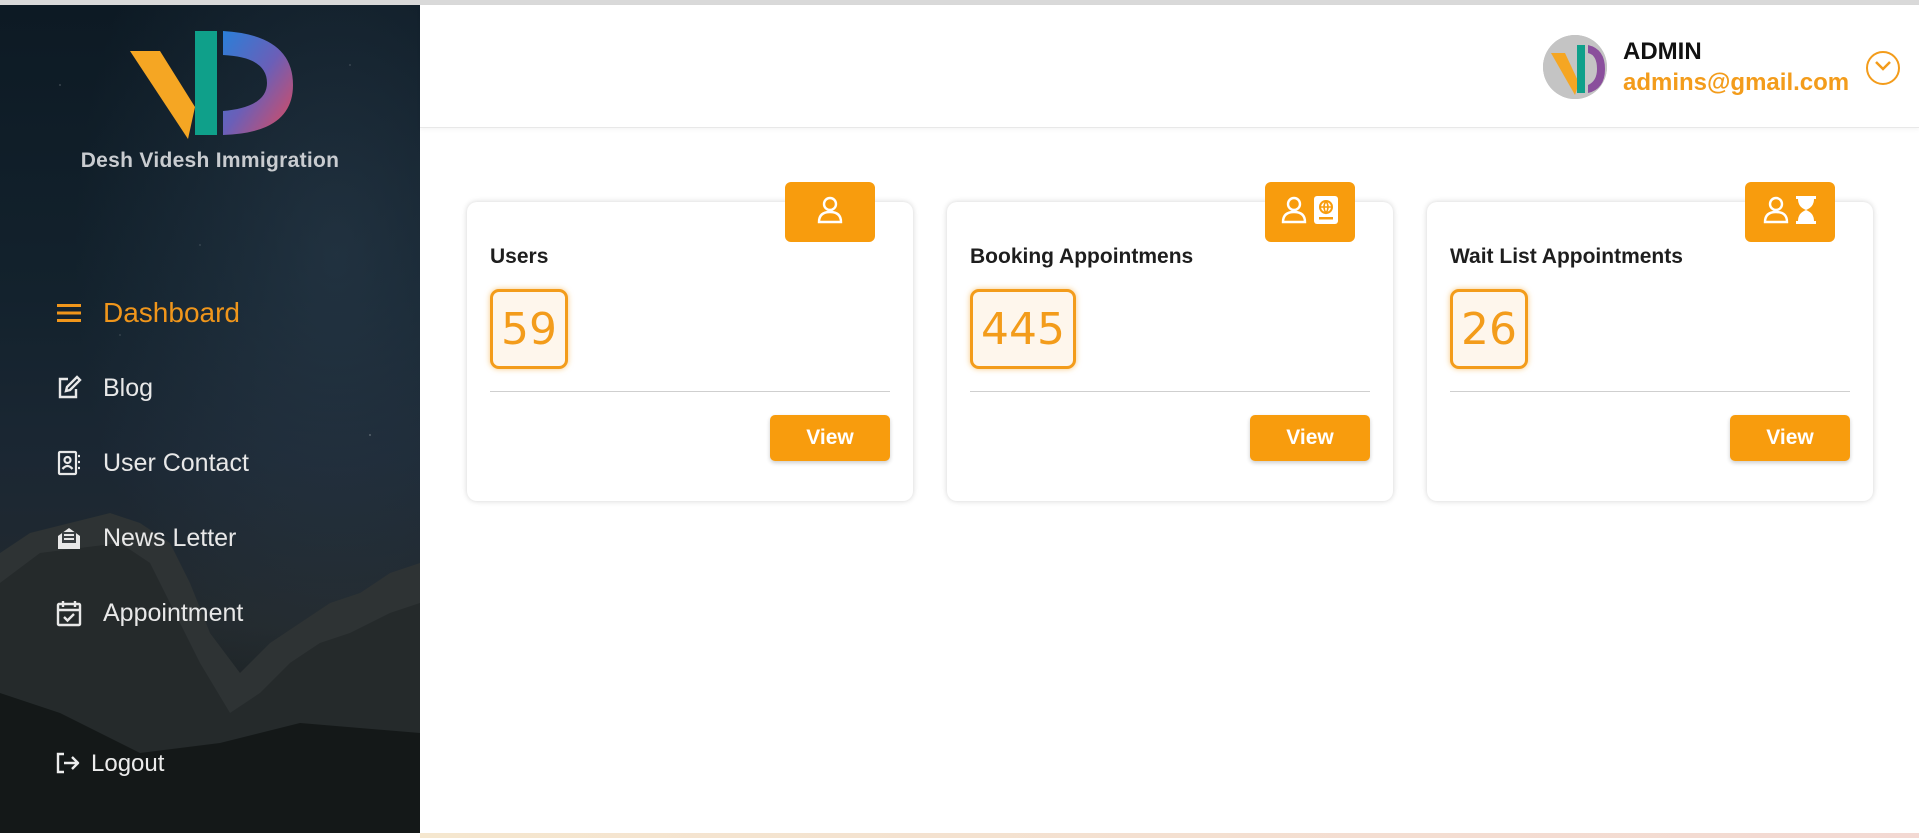 This screenshot has height=838, width=1919. Describe the element at coordinates (210, 160) in the screenshot. I see `brand-name: Desh Videsh Immigration` at that location.